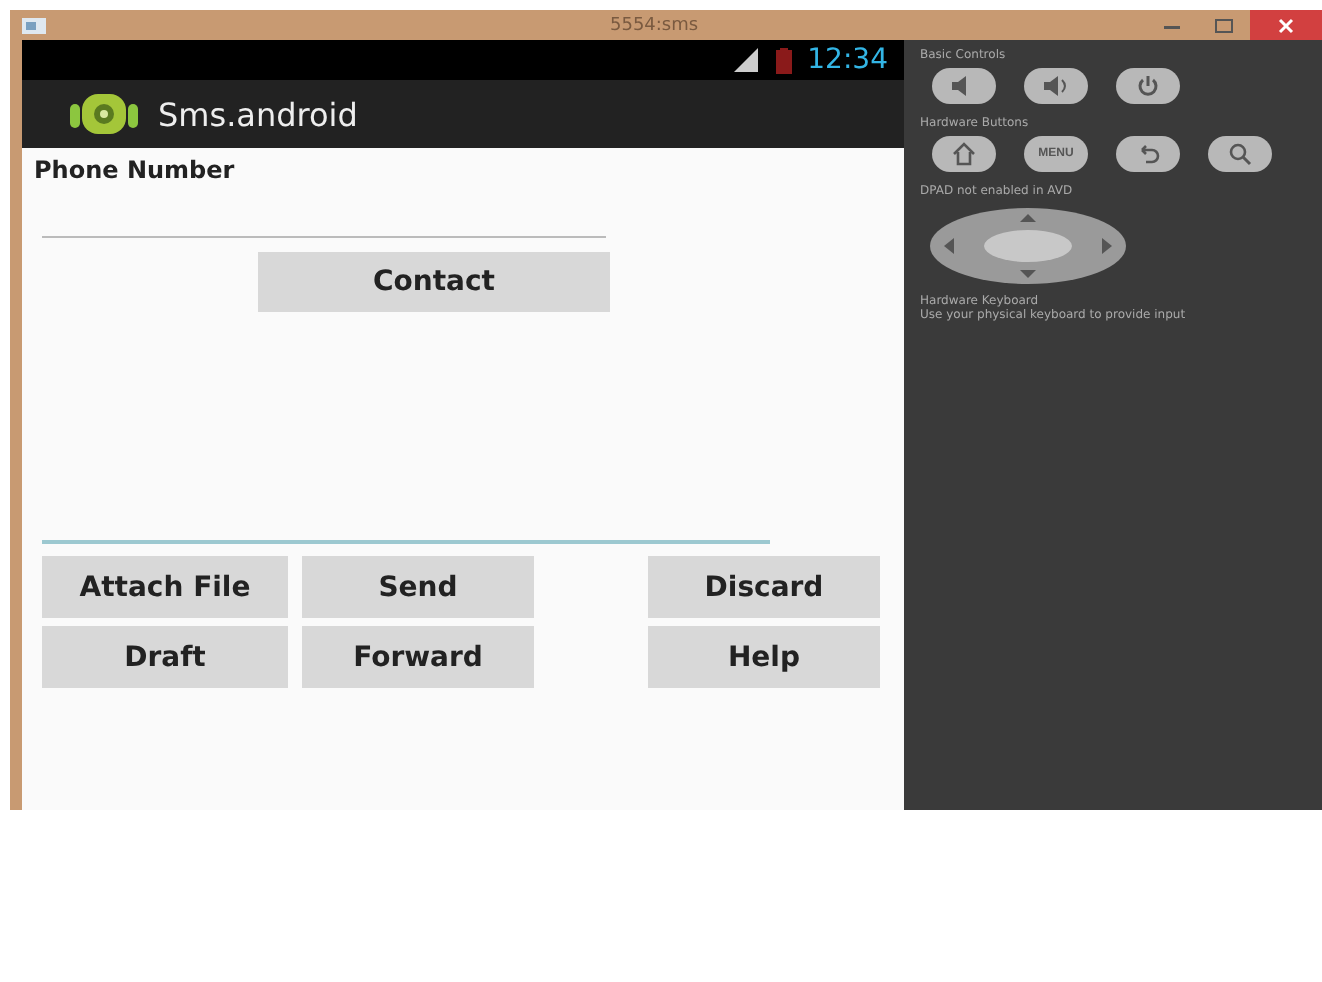 The image size is (1322, 982). What do you see at coordinates (745, 60) in the screenshot?
I see `signal-icon` at bounding box center [745, 60].